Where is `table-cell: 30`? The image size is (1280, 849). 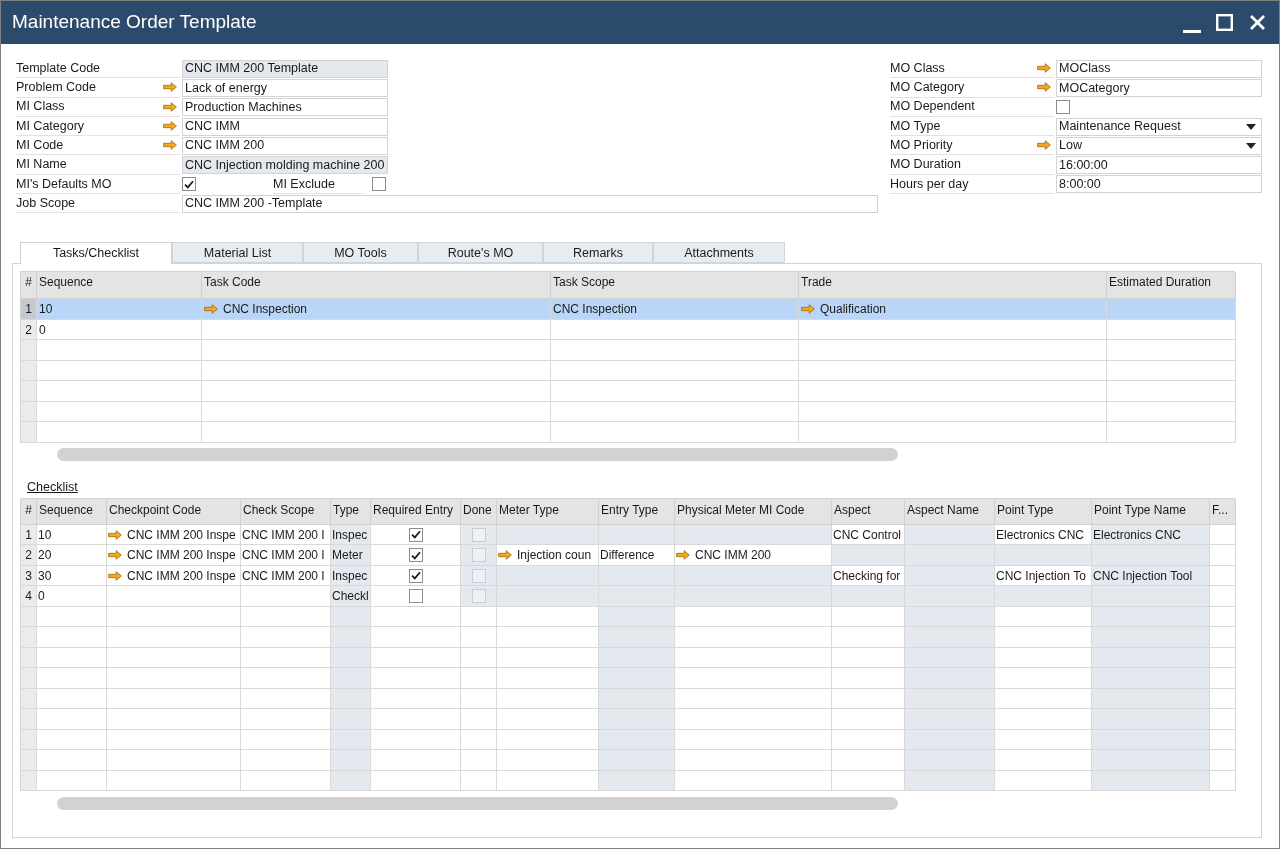
table-cell: 30 is located at coordinates (72, 576).